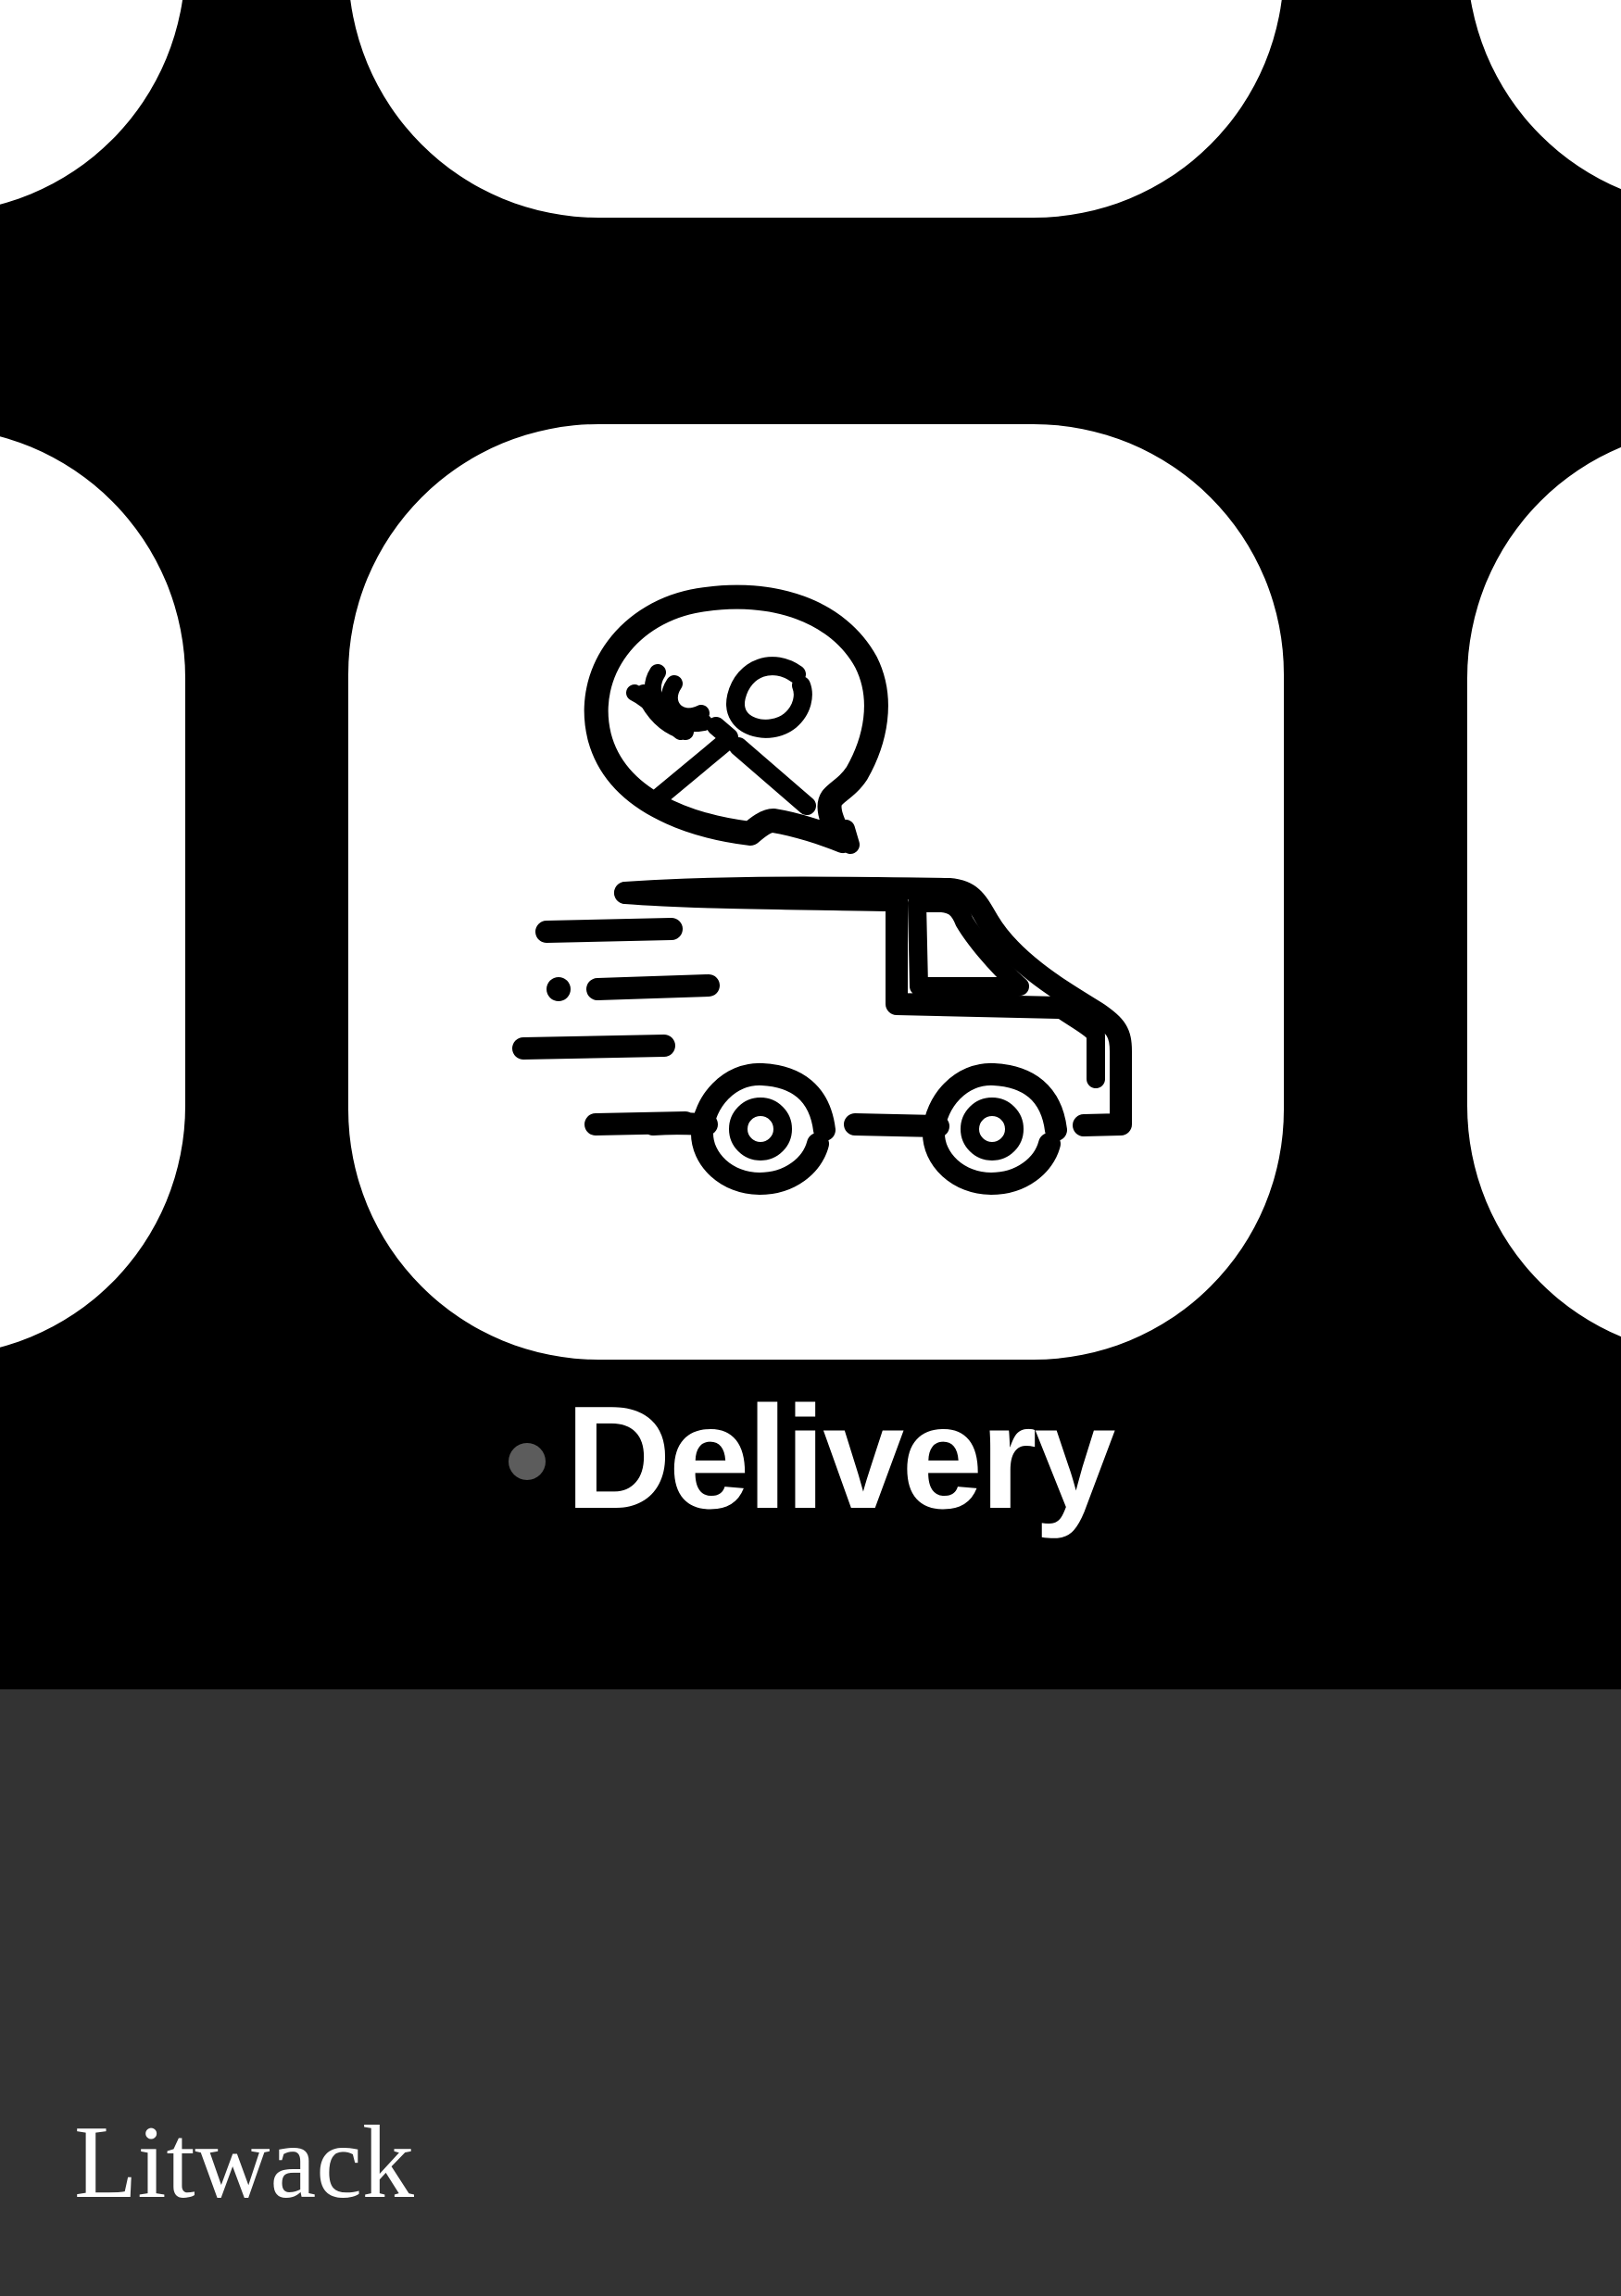 This screenshot has height=2296, width=1621. Describe the element at coordinates (616, 1026) in the screenshot. I see `speed-lines-icon` at that location.